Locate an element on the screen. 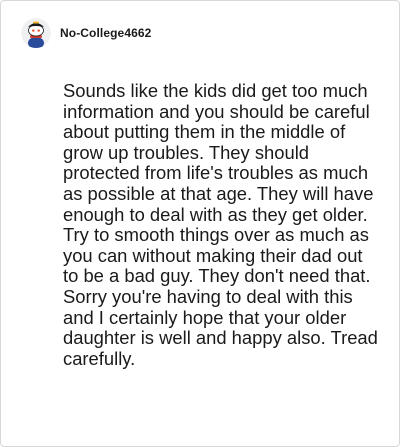 Image resolution: width=400 pixels, height=447 pixels. avatar is located at coordinates (36, 33).